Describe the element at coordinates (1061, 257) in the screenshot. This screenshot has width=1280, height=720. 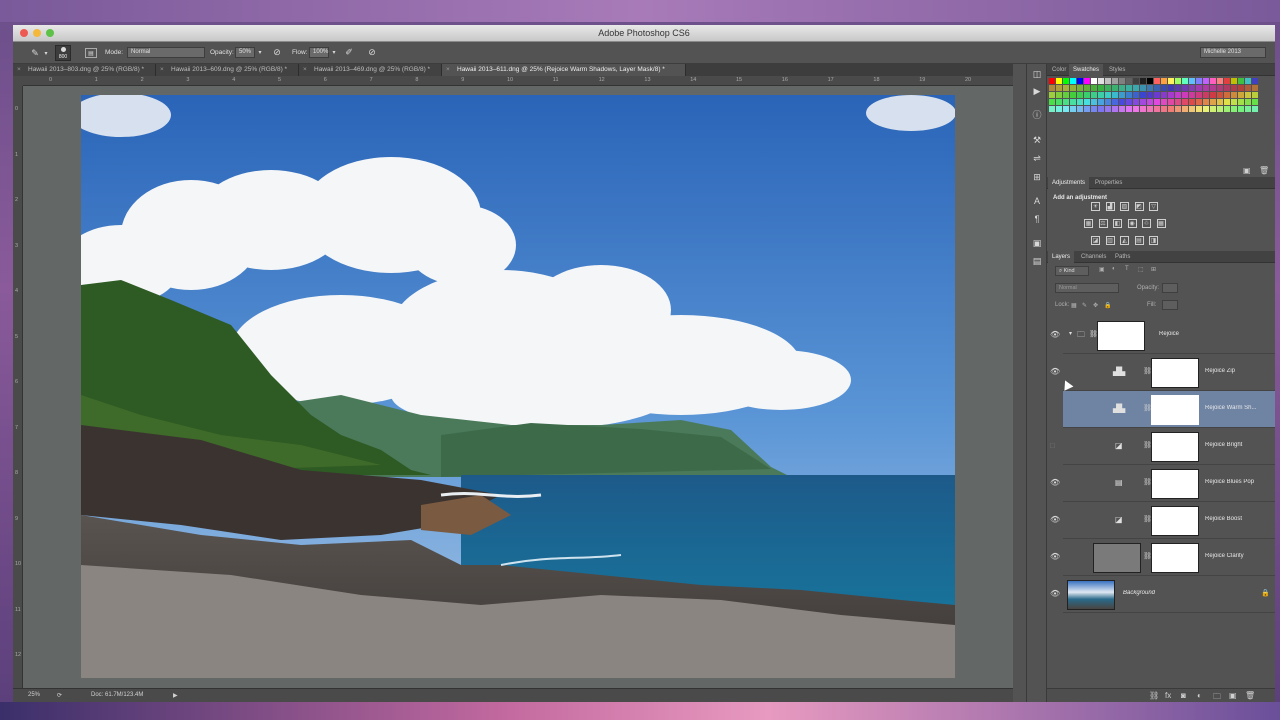
I see `tab-layers: Layers` at that location.